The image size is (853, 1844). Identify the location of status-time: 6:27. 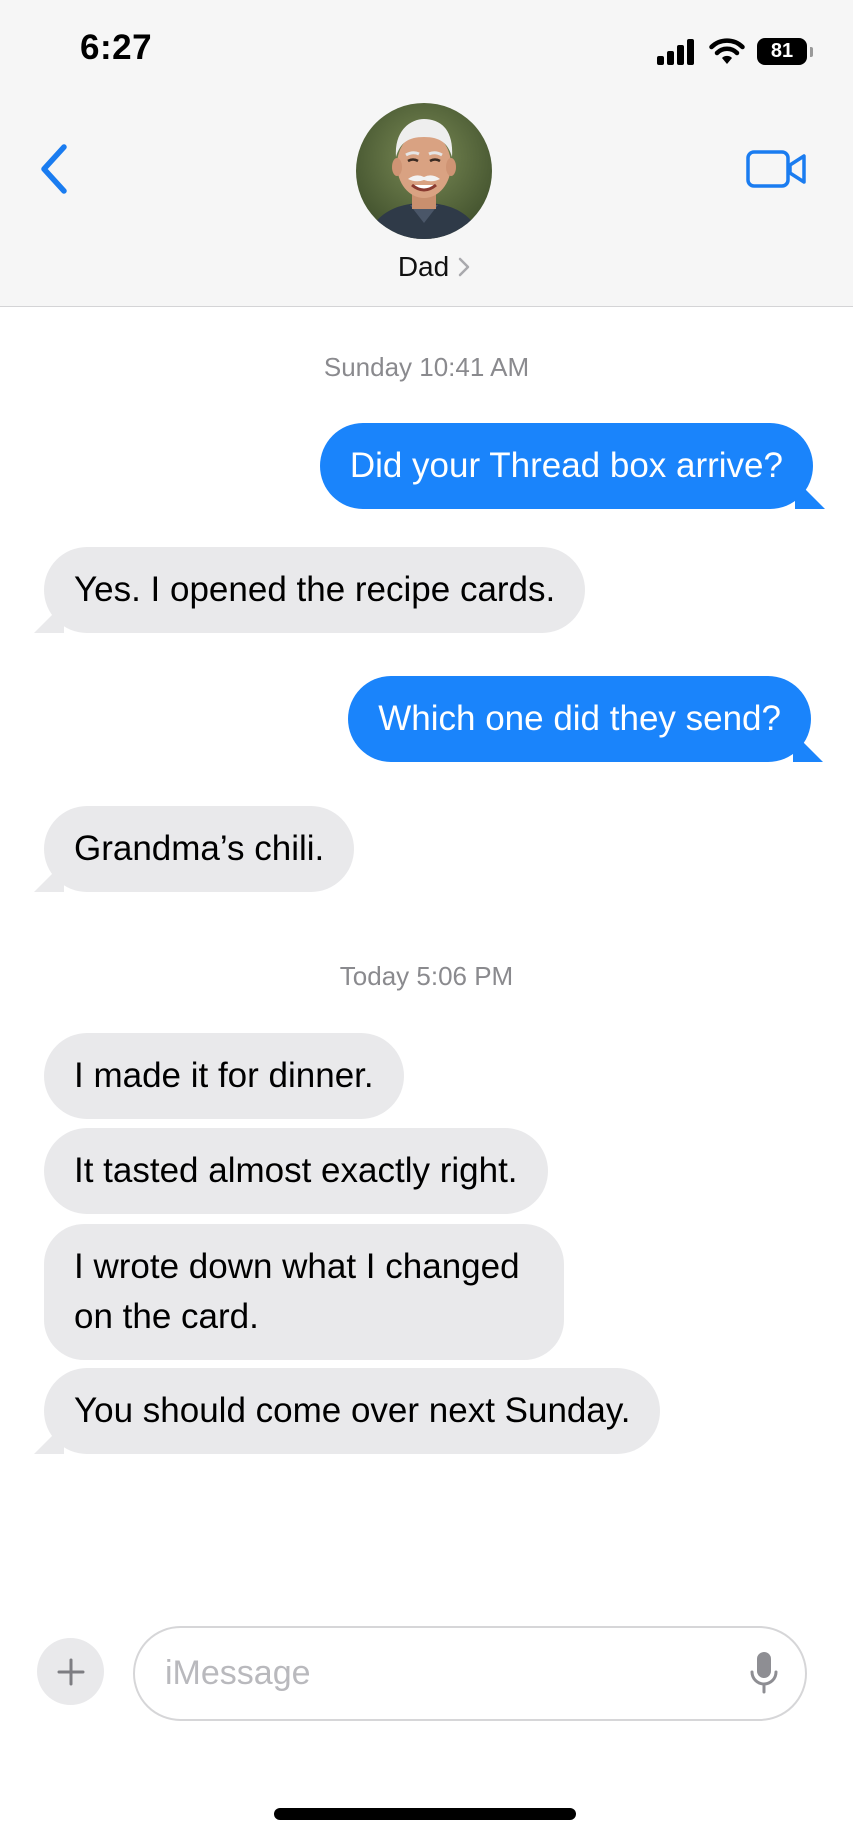
(116, 47).